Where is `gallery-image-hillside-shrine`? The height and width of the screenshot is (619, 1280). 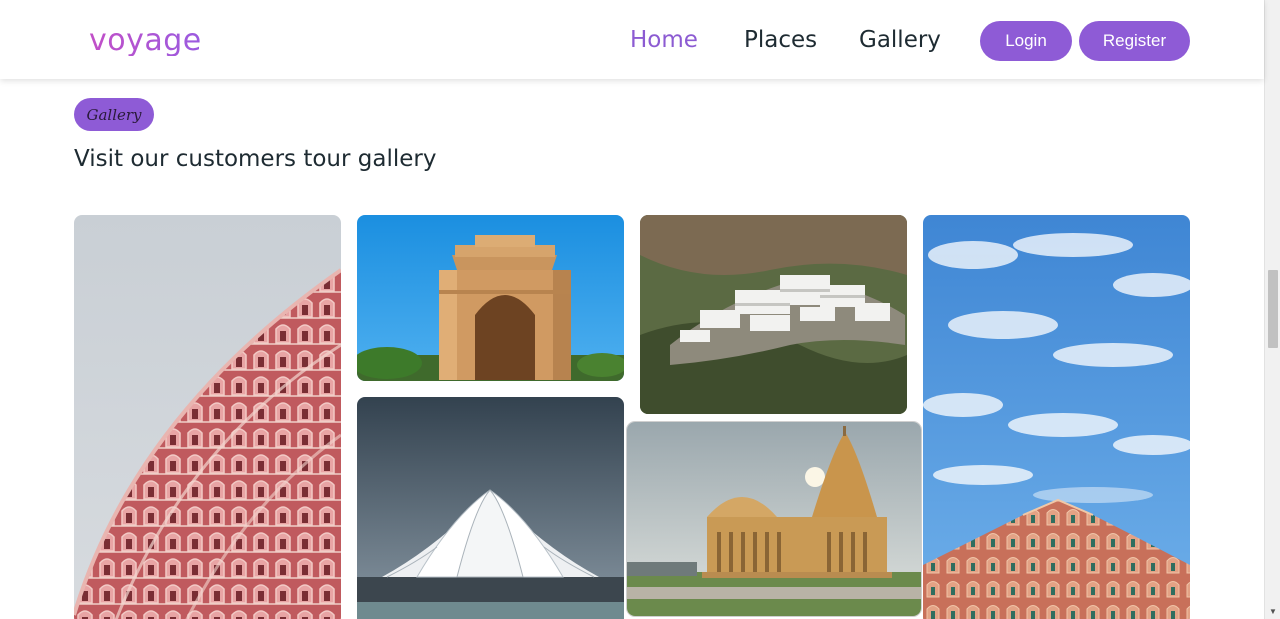 gallery-image-hillside-shrine is located at coordinates (773, 314).